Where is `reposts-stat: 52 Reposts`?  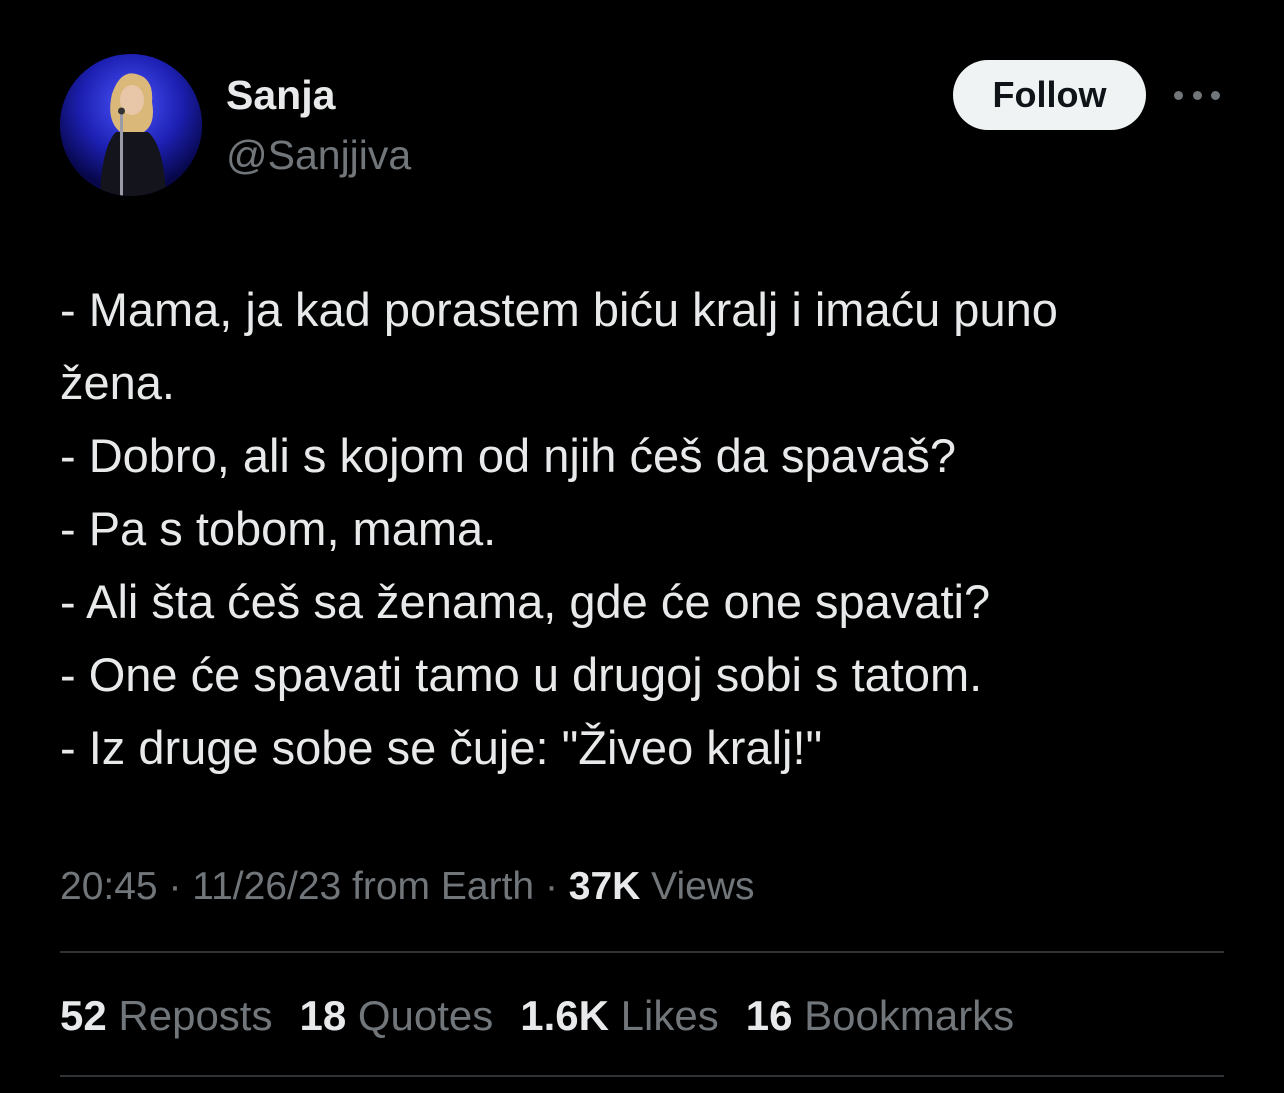
reposts-stat: 52 Reposts is located at coordinates (166, 1016).